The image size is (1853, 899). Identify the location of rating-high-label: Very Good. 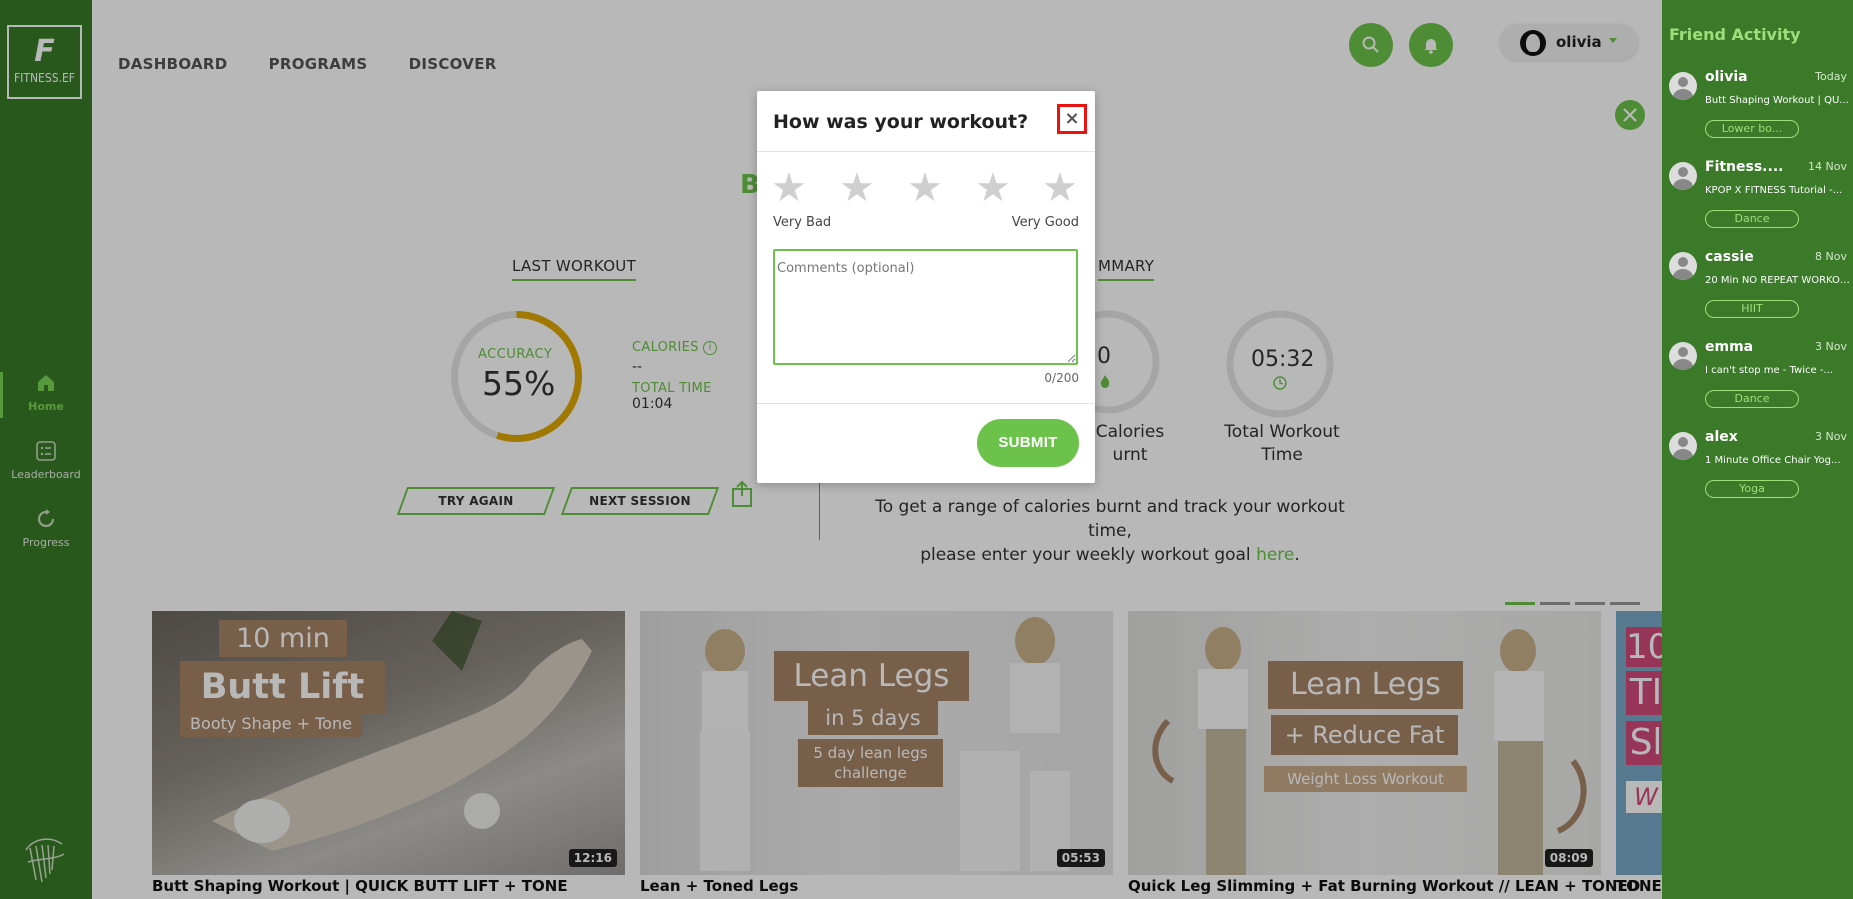
(1045, 222).